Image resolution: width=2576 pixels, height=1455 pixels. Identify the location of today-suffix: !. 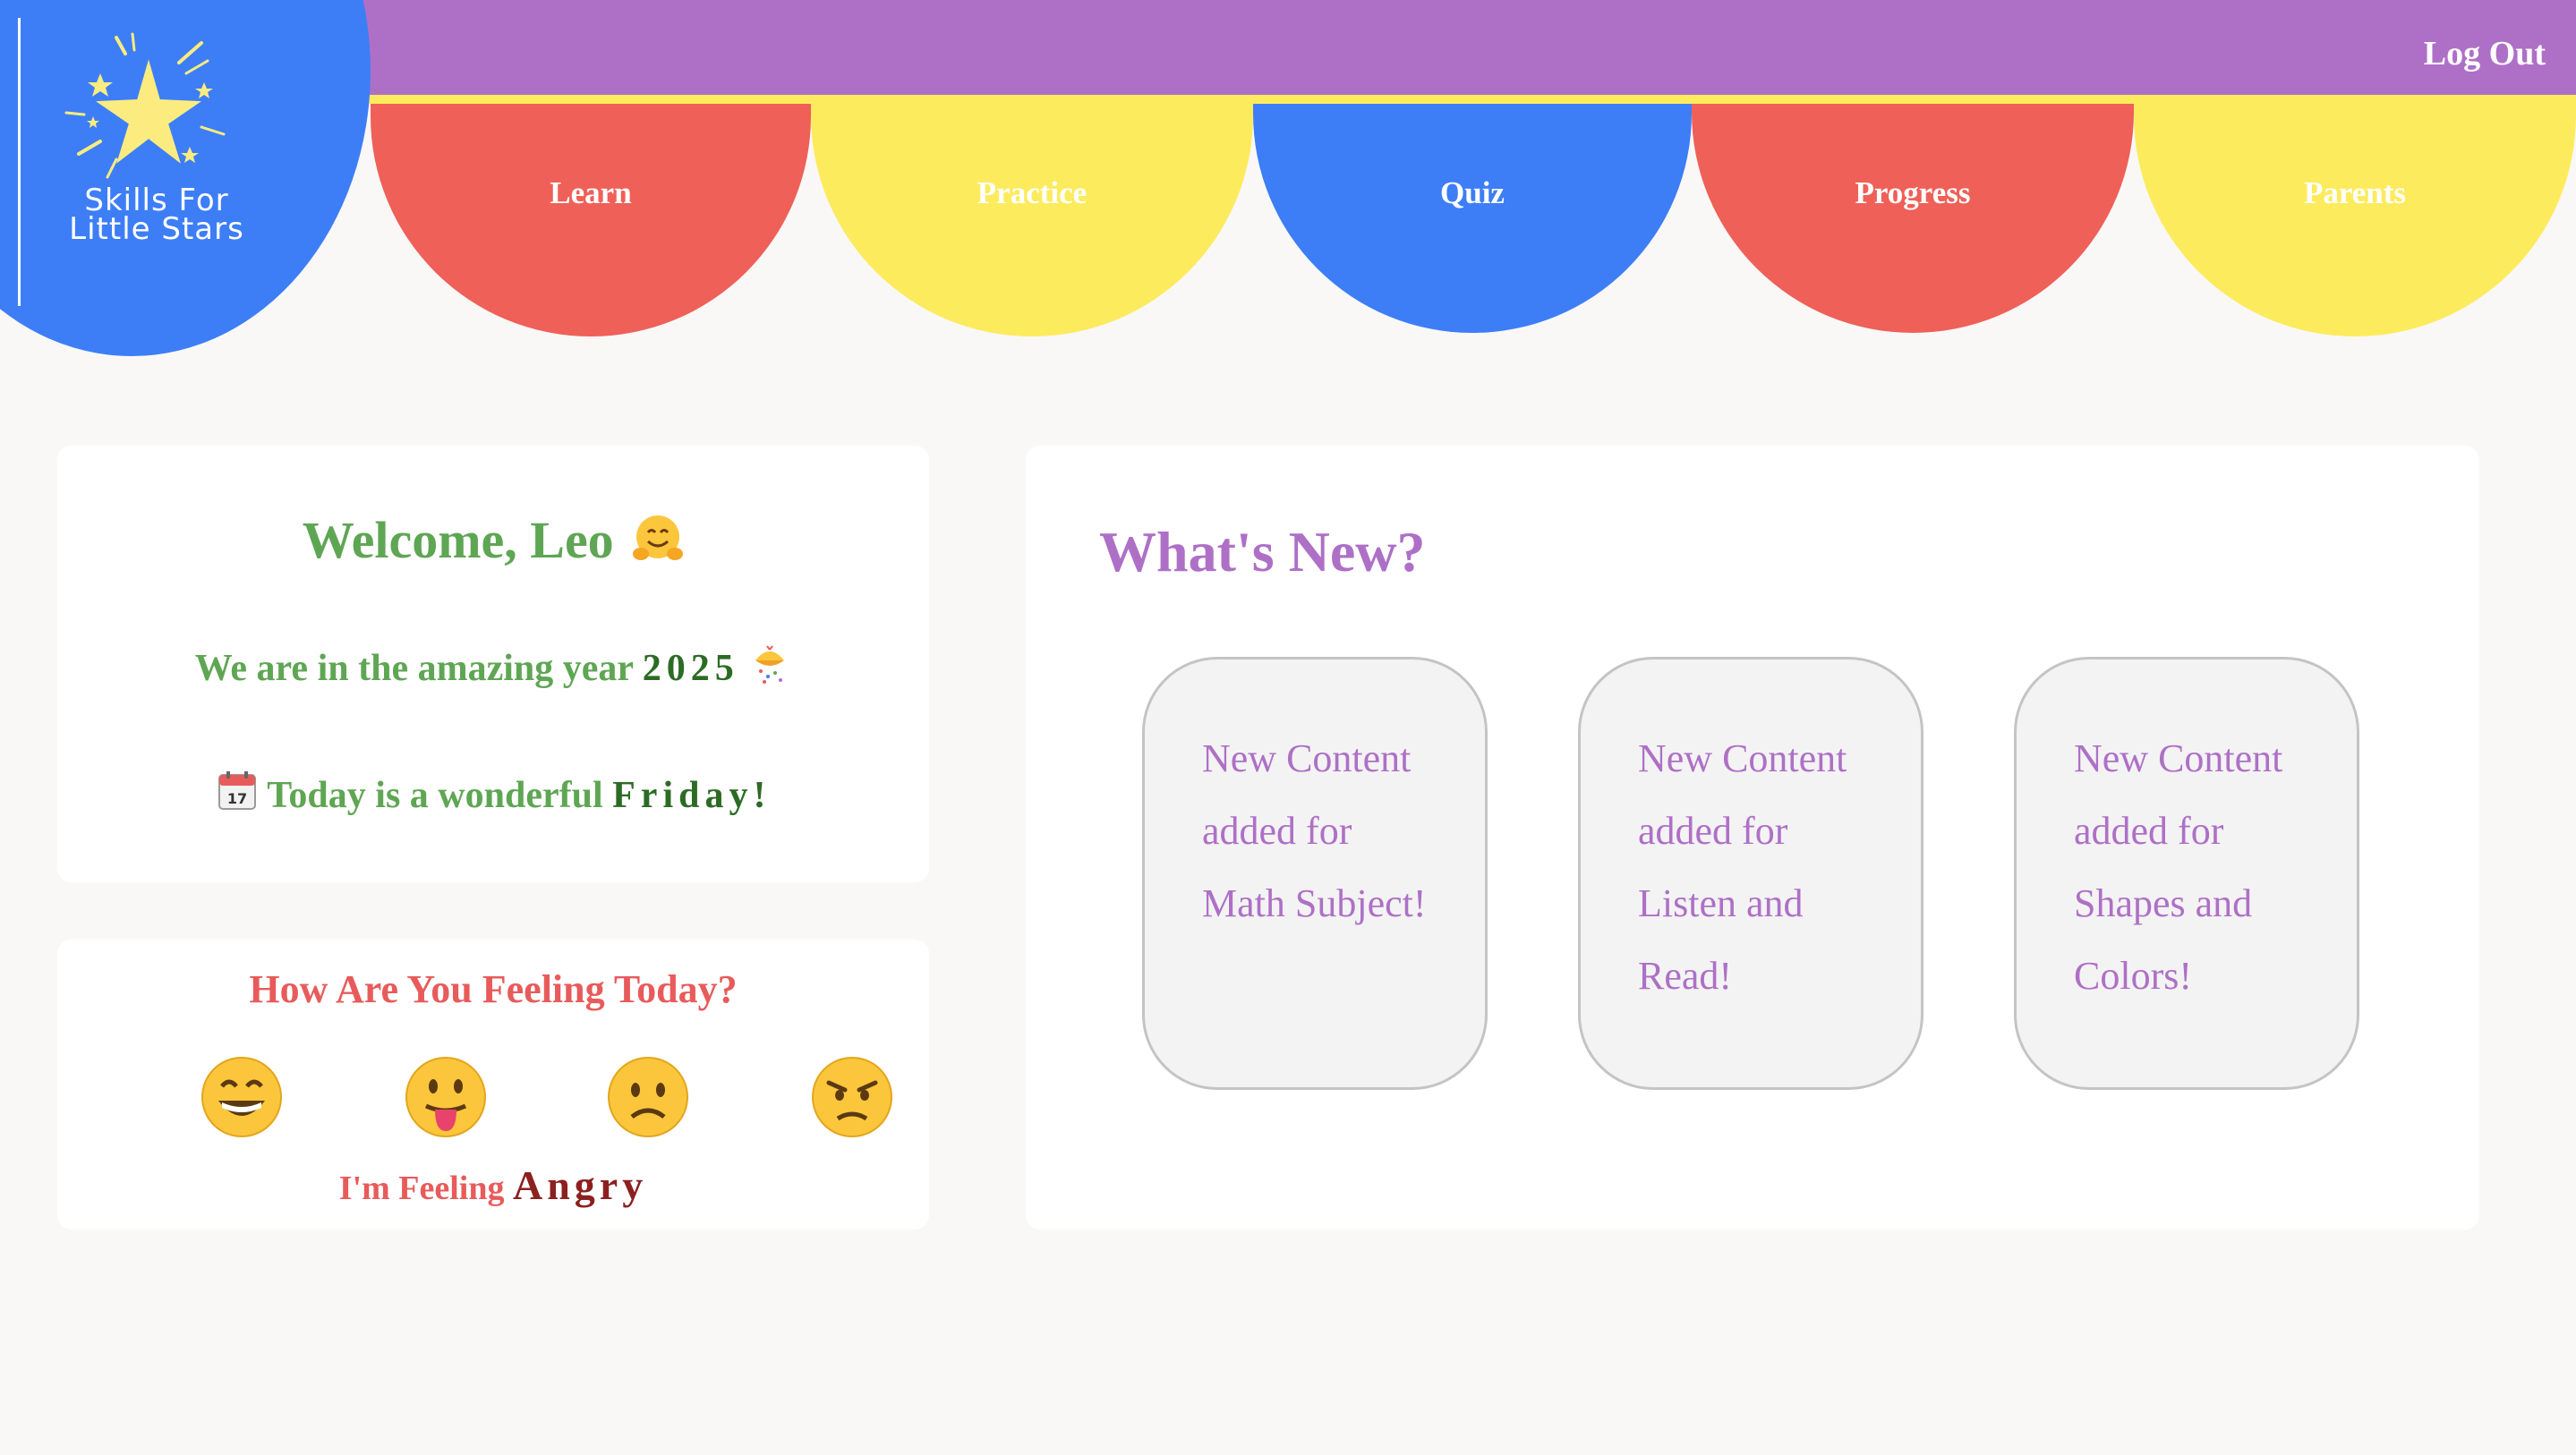
(762, 795).